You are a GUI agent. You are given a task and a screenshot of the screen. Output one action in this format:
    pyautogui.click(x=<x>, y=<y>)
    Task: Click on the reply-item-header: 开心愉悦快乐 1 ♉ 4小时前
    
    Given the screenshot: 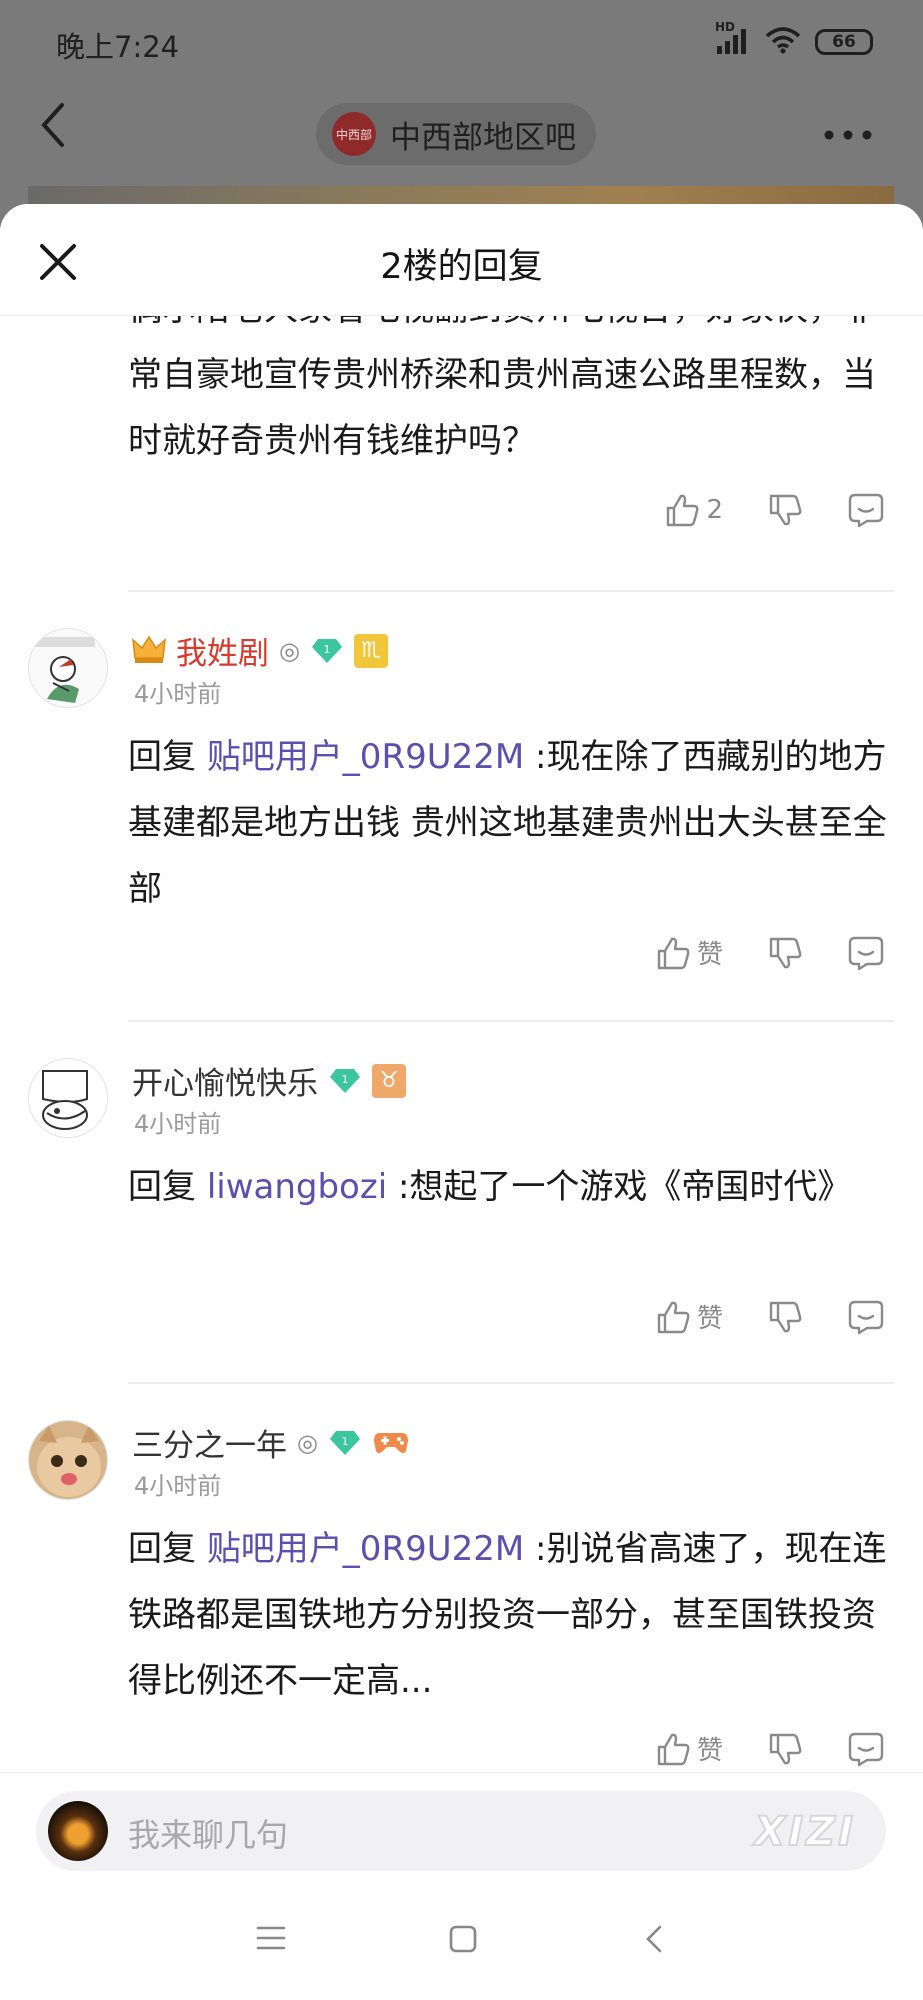 What is the action you would take?
    pyautogui.click(x=458, y=1103)
    